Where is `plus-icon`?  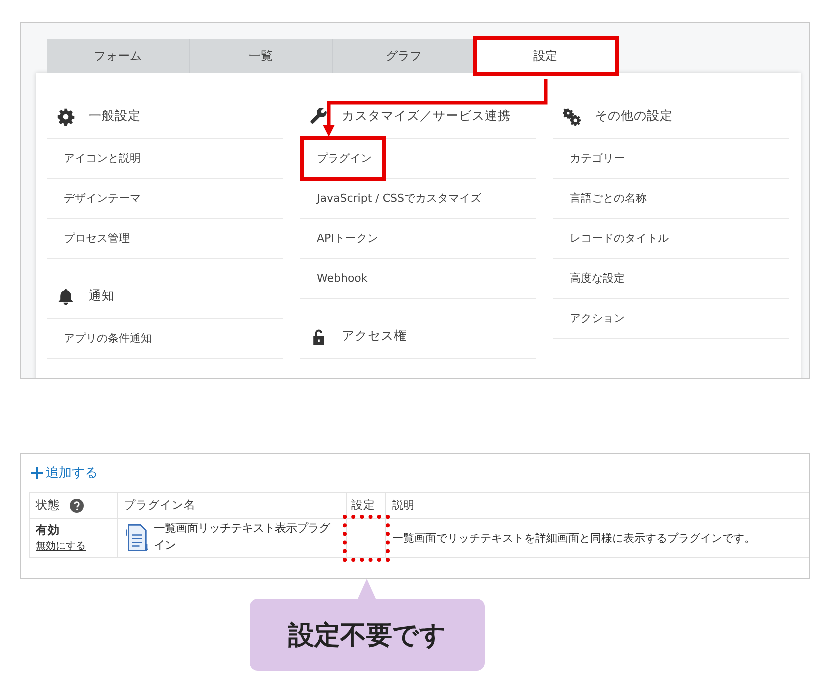 plus-icon is located at coordinates (37, 473).